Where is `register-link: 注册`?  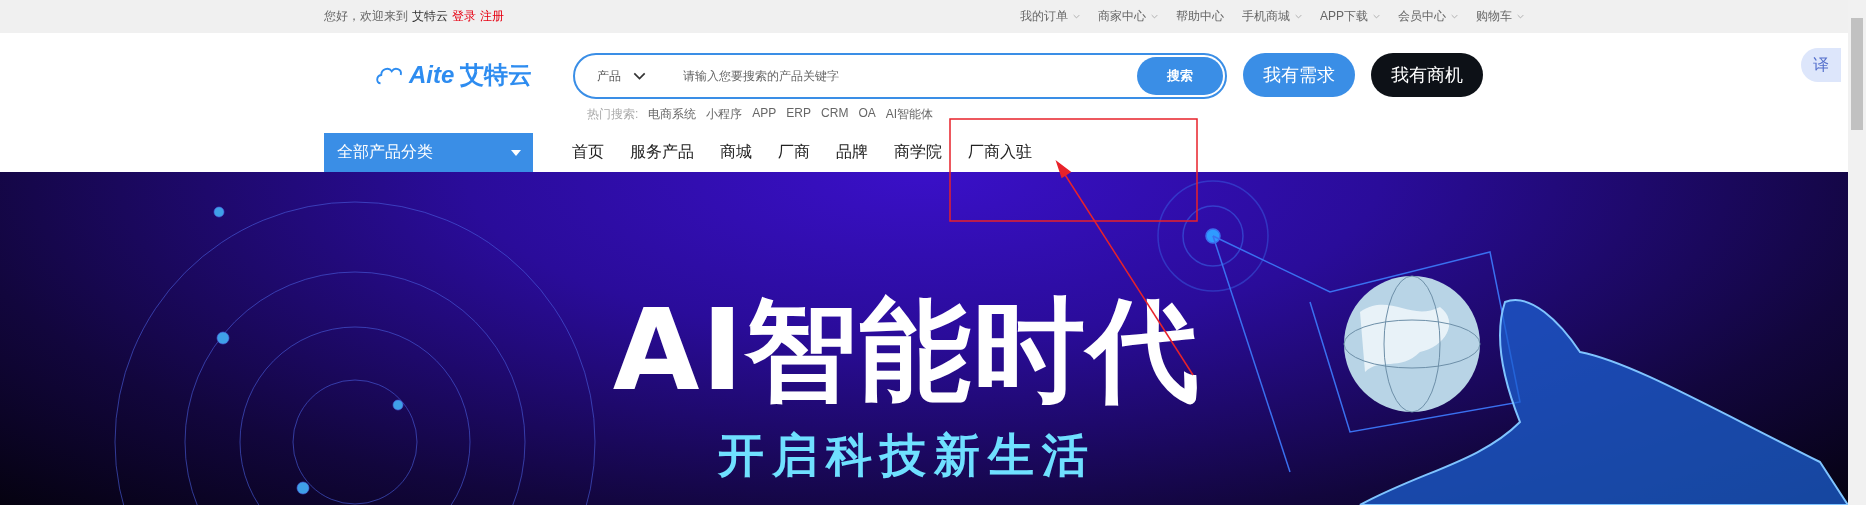 register-link: 注册 is located at coordinates (492, 16).